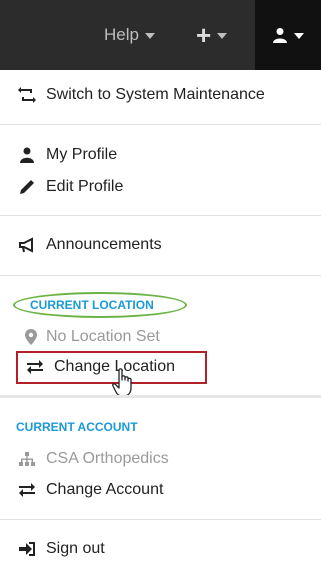  I want to click on my-profile-label: My Profile, so click(82, 154).